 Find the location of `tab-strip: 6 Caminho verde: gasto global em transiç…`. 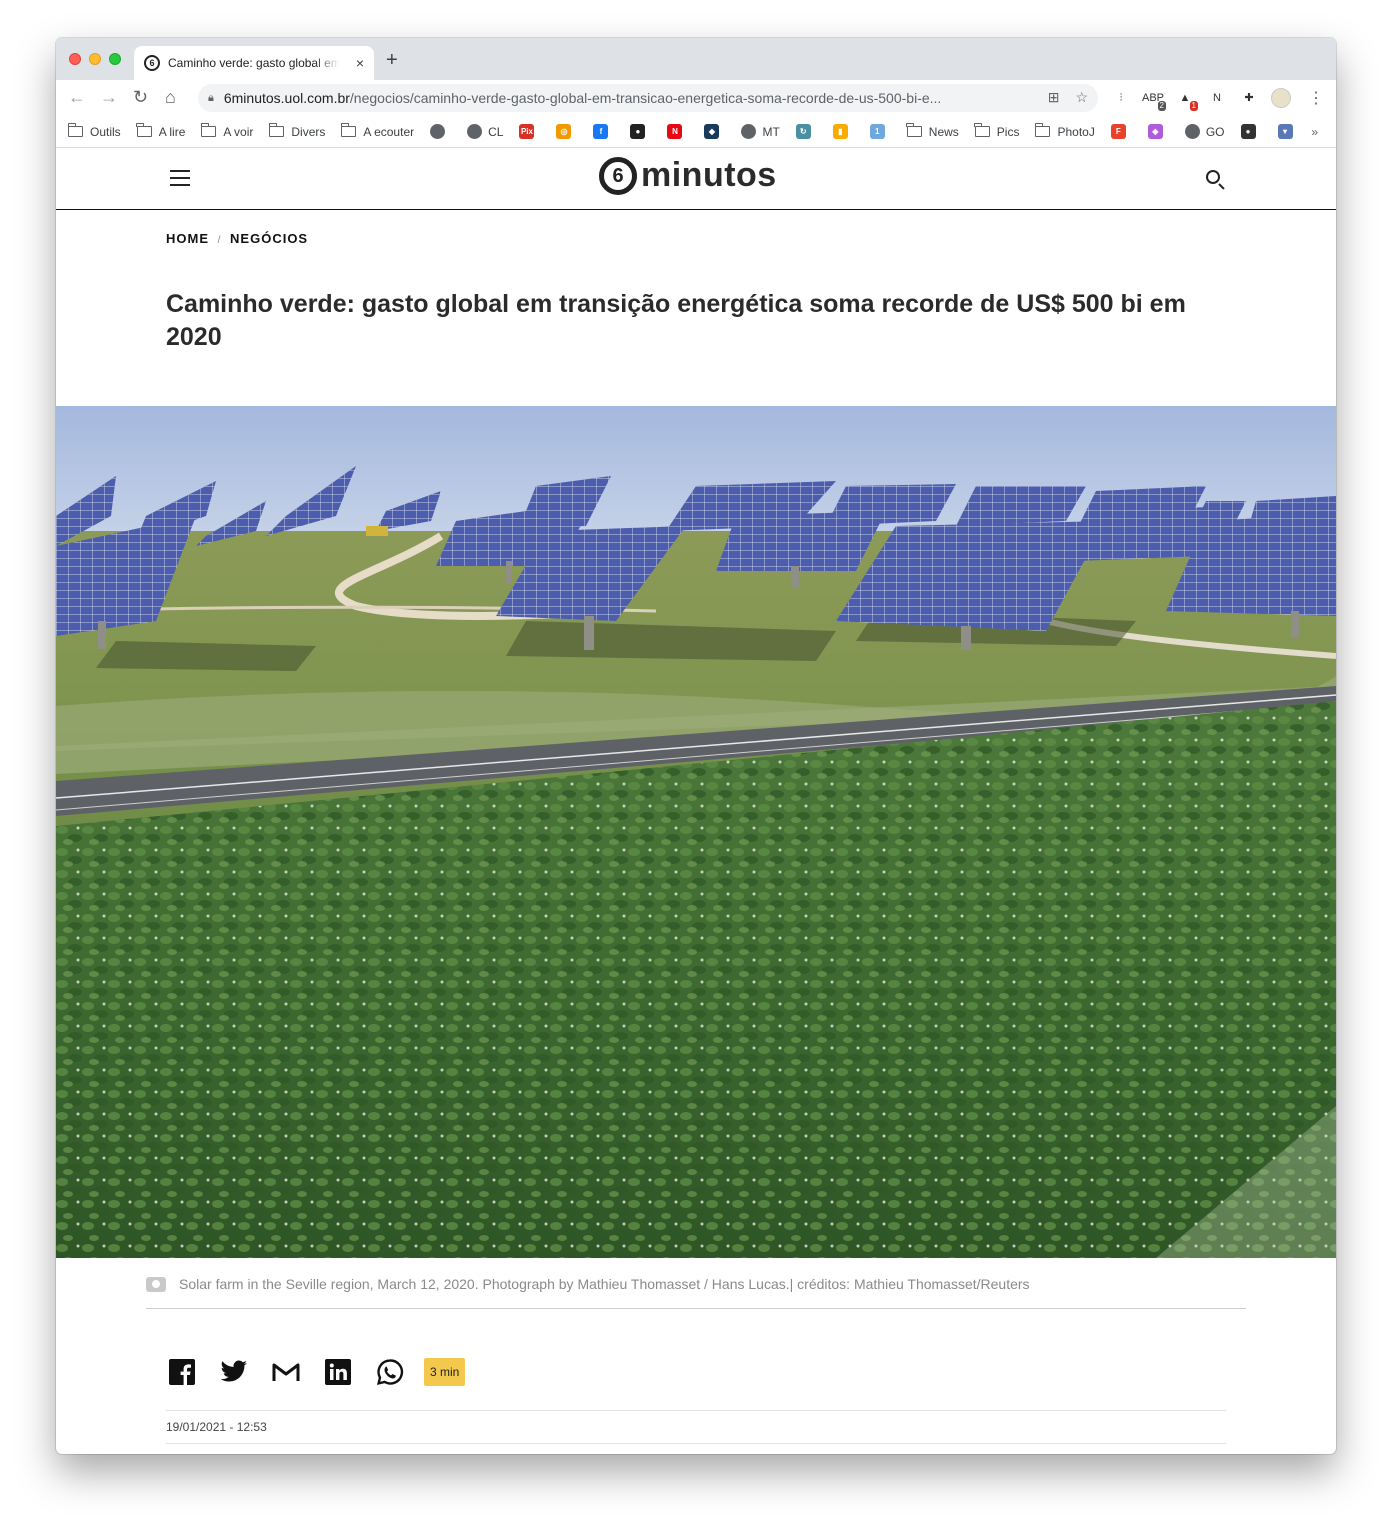

tab-strip: 6 Caminho verde: gasto global em transiç… is located at coordinates (696, 59).